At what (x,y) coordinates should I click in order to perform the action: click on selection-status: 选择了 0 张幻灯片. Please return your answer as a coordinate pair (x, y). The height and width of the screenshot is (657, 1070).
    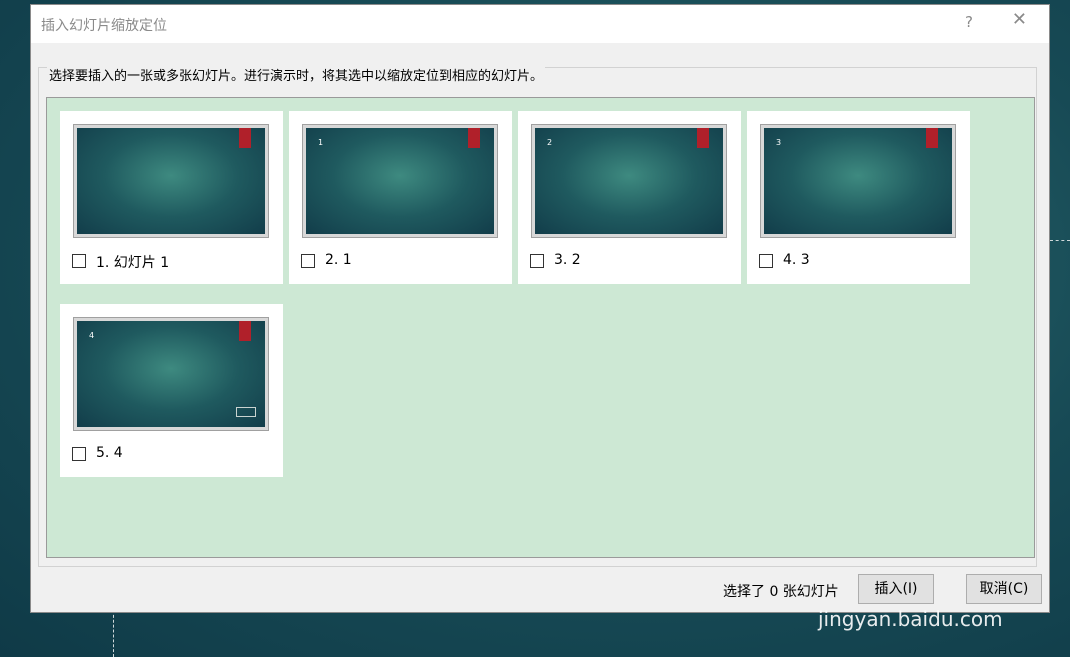
    Looking at the image, I should click on (781, 592).